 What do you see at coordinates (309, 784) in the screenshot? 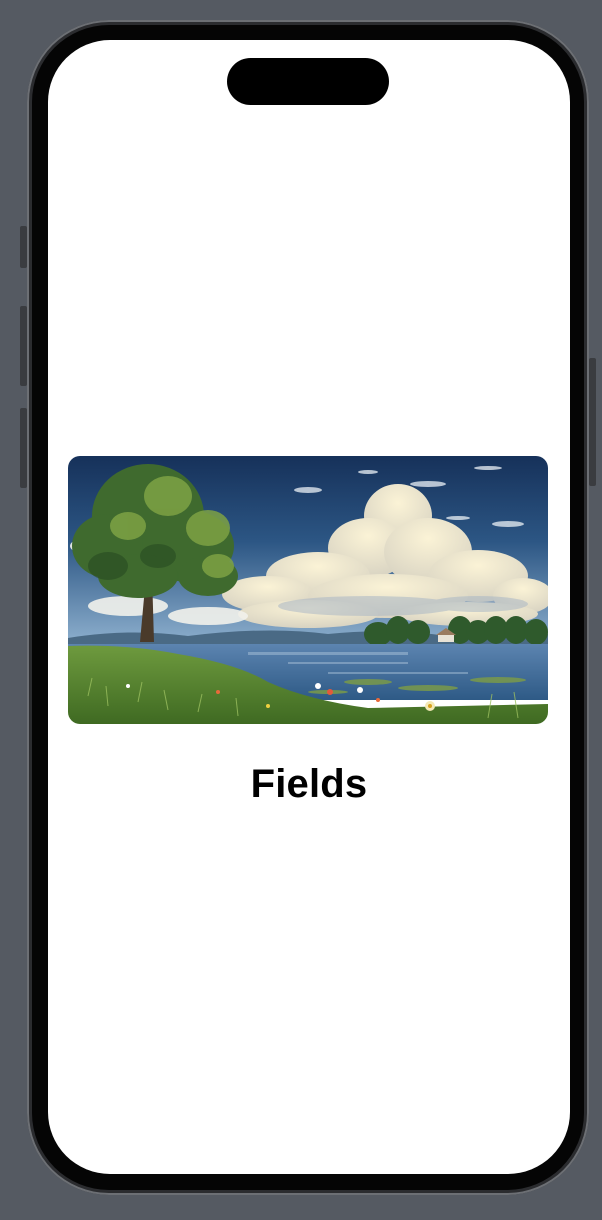
I see `page-title: Fields` at bounding box center [309, 784].